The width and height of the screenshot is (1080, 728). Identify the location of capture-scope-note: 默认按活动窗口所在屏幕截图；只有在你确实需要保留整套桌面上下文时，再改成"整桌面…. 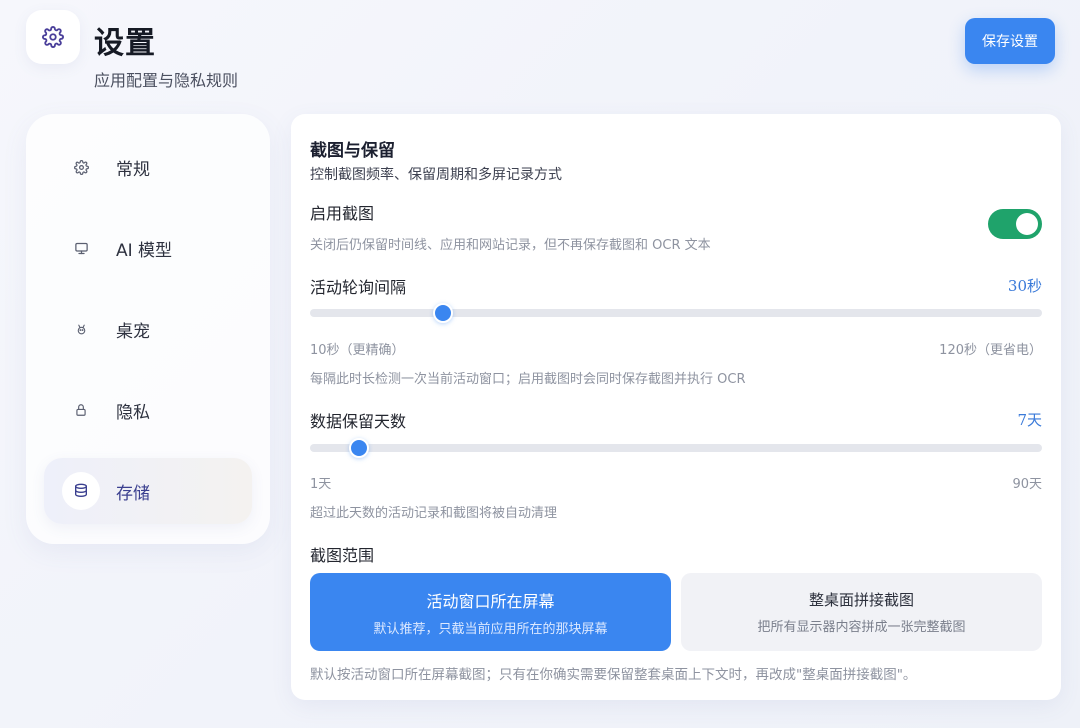
(613, 675).